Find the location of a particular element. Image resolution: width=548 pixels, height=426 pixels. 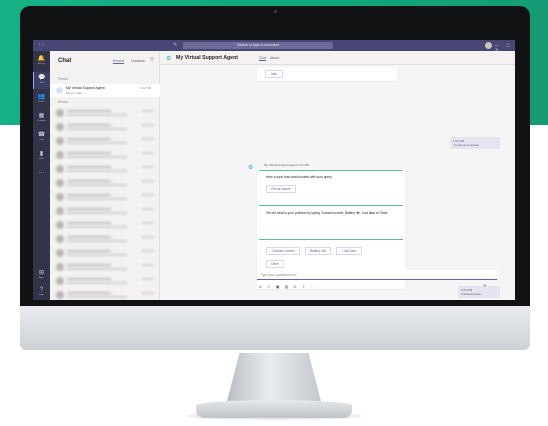

rail-item-calendar: ▦ Calendar is located at coordinates (41, 118).